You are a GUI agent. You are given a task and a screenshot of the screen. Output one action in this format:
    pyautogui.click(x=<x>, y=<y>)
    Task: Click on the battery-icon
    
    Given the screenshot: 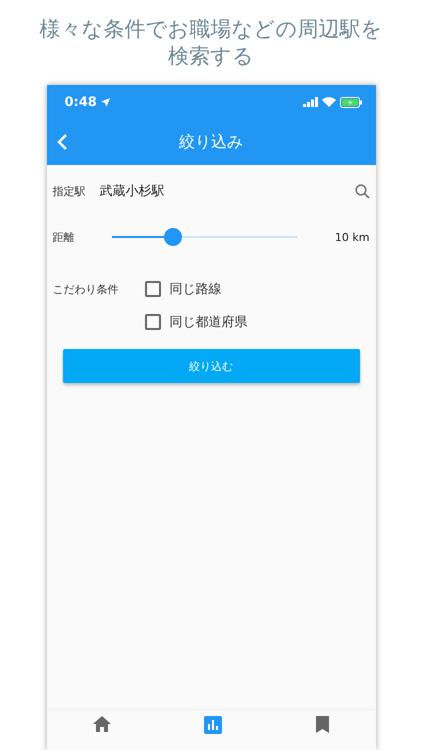 What is the action you would take?
    pyautogui.click(x=351, y=102)
    